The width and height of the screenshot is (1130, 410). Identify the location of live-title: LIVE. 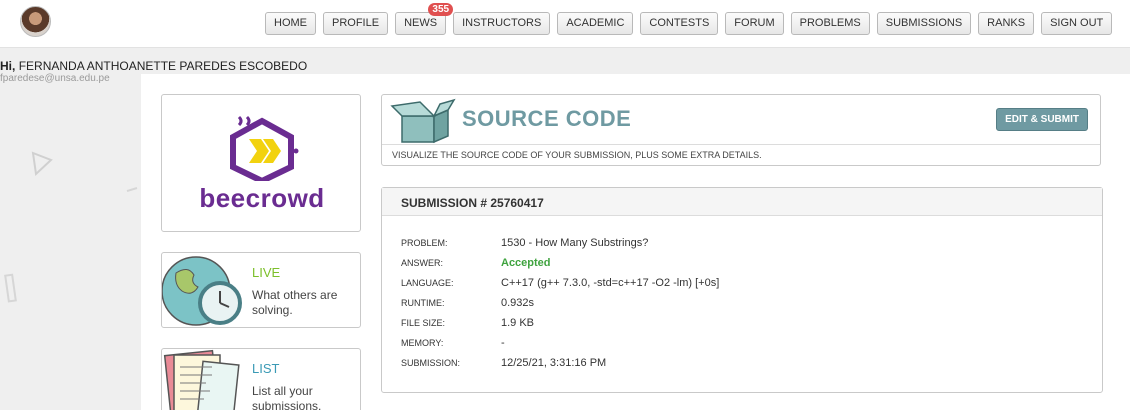
(266, 272).